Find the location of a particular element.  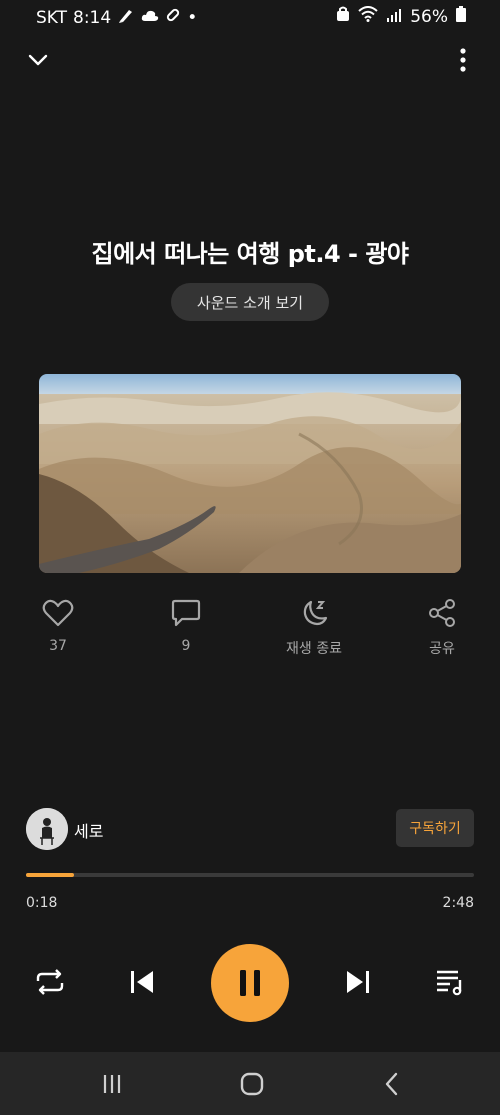

playlist-icon is located at coordinates (449, 983).